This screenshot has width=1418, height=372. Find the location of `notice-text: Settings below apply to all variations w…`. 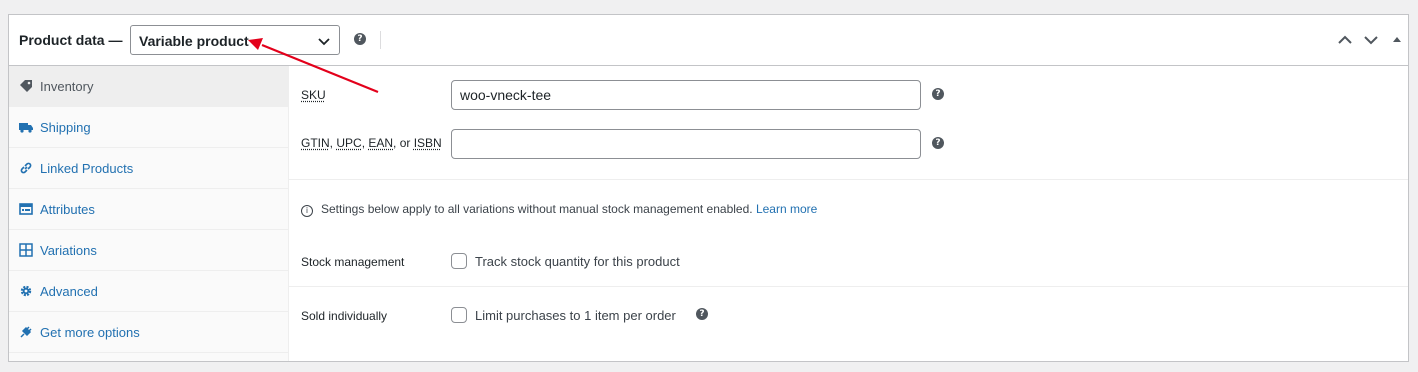

notice-text: Settings below apply to all variations w… is located at coordinates (537, 209).